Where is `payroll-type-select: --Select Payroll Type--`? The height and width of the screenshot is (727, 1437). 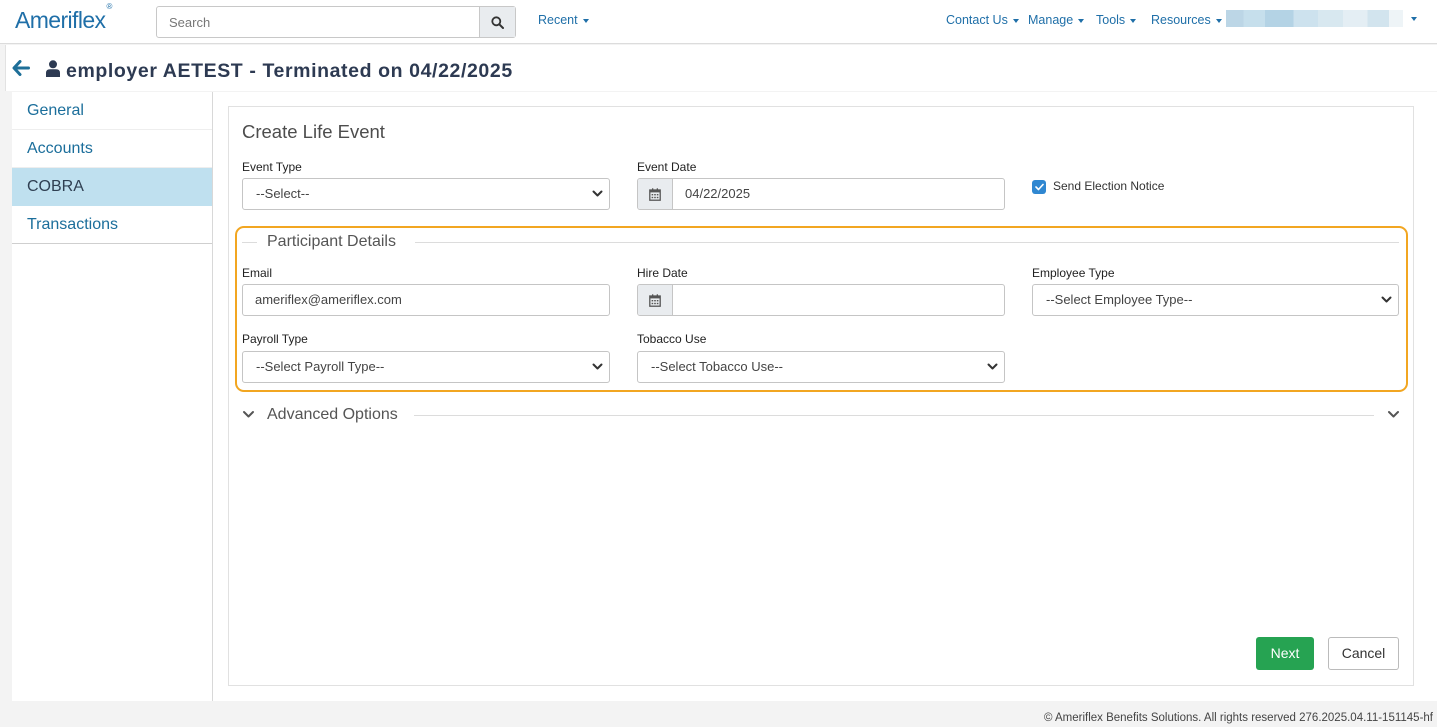 payroll-type-select: --Select Payroll Type-- is located at coordinates (426, 367).